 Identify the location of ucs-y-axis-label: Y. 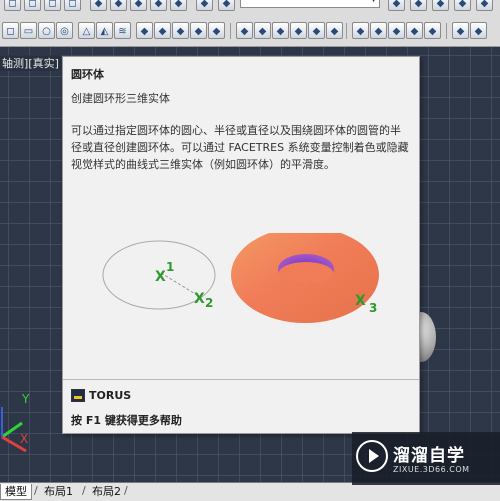
(26, 399).